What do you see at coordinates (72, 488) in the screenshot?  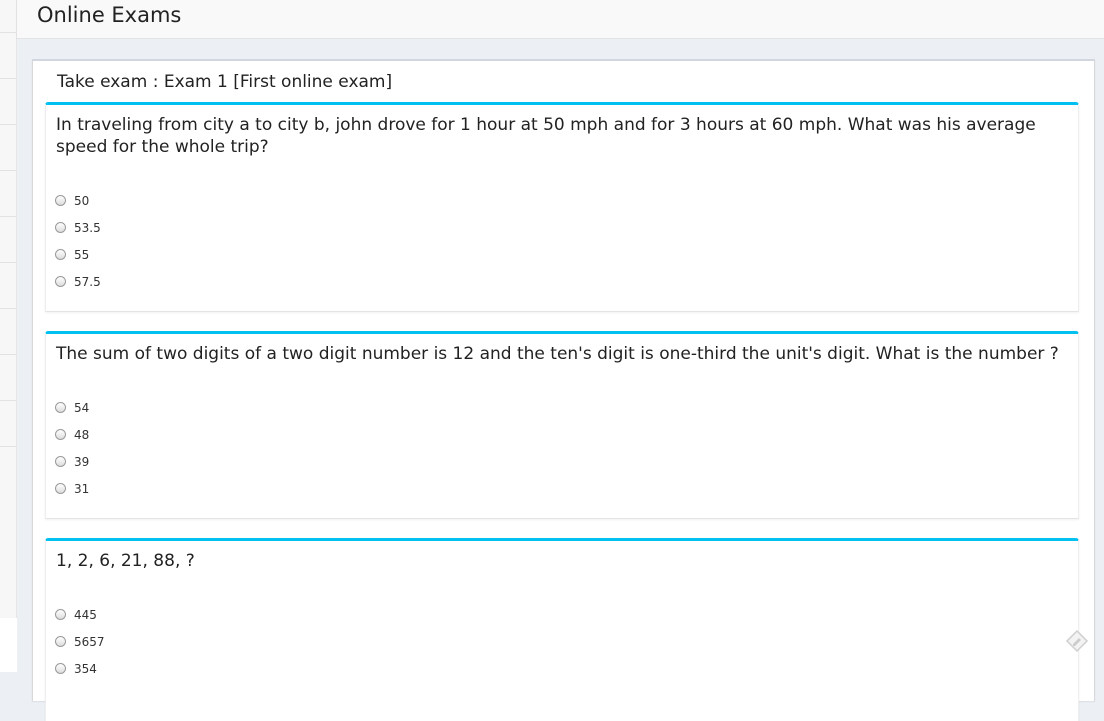 I see `answer-option: 31` at bounding box center [72, 488].